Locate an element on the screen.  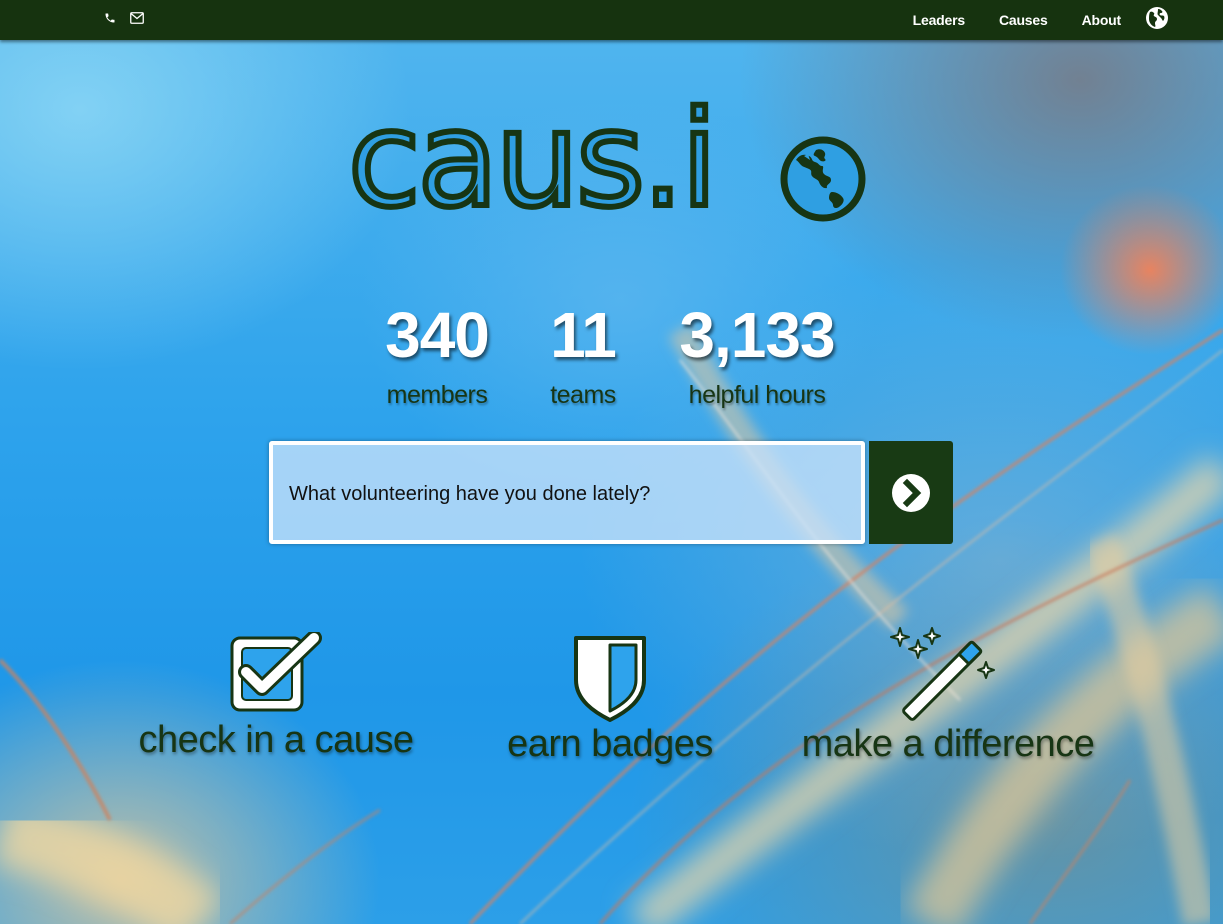
nav-links: Leaders Causes About is located at coordinates (1024, 20).